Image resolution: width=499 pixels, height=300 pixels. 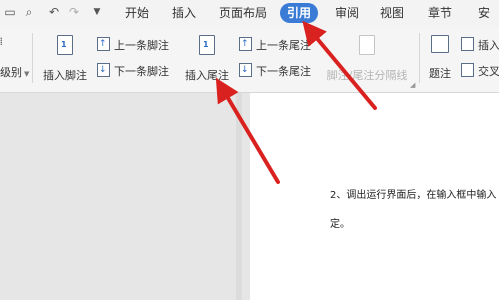 What do you see at coordinates (103, 44) in the screenshot?
I see `prev-footnote-icon: ↑` at bounding box center [103, 44].